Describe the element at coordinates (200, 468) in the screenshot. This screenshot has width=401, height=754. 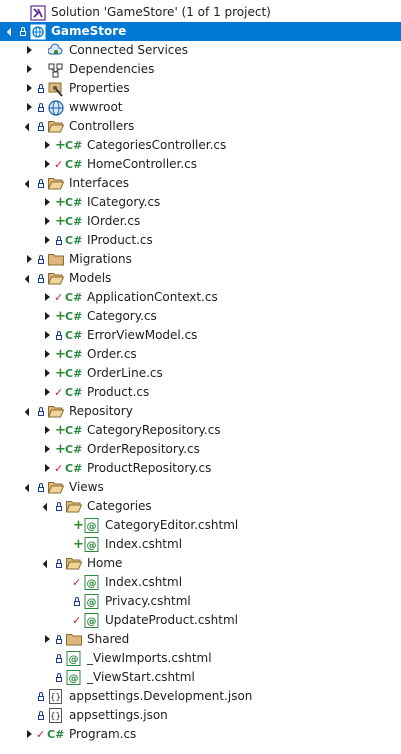
I see `tree-item-productrepository: C# ProductRepository.cs` at that location.